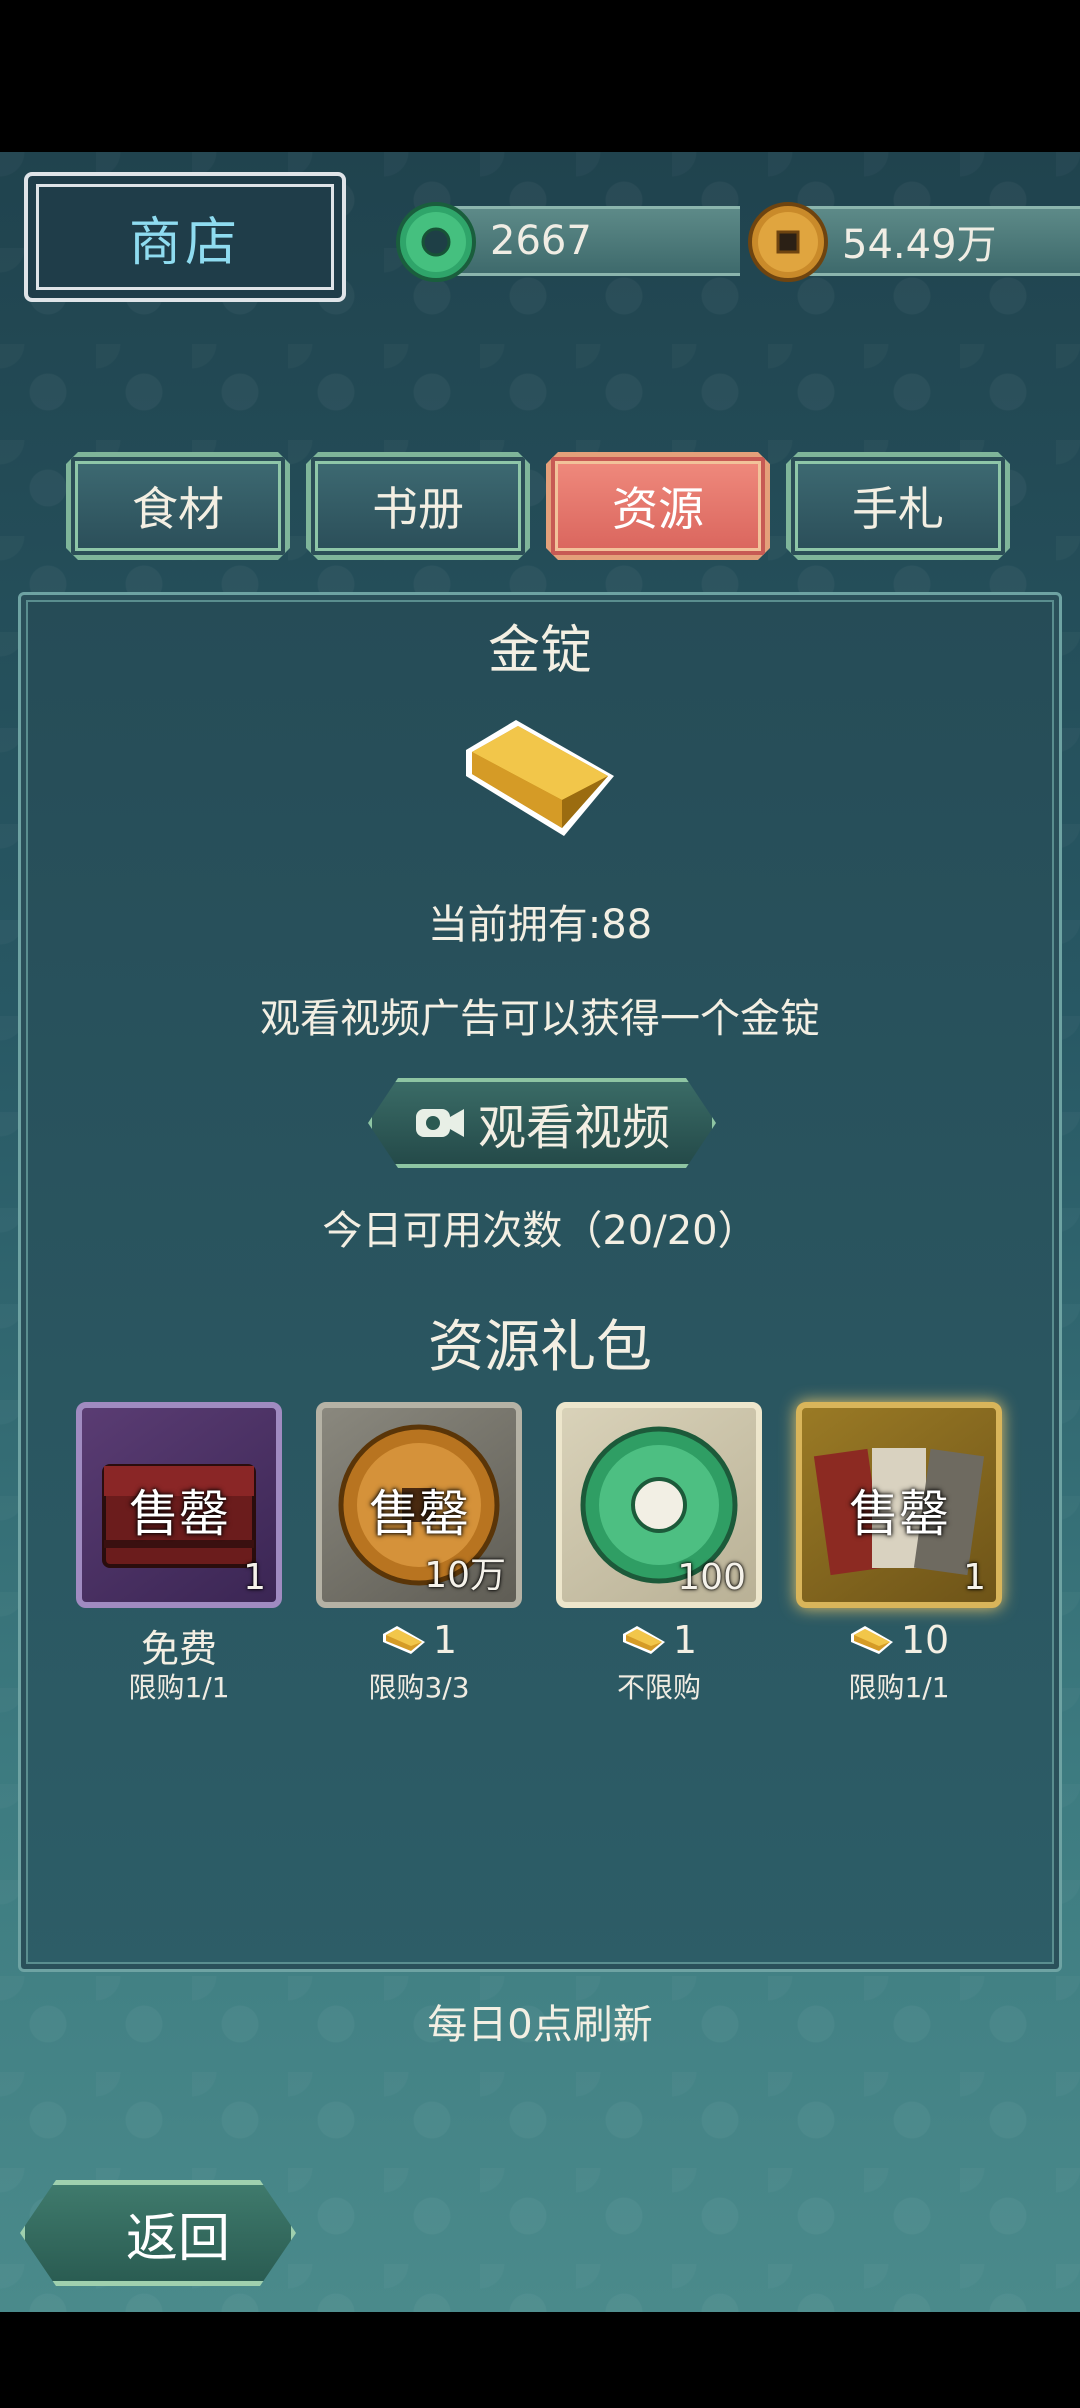 This screenshot has height=2408, width=1080. I want to click on tab-books: 书册, so click(418, 506).